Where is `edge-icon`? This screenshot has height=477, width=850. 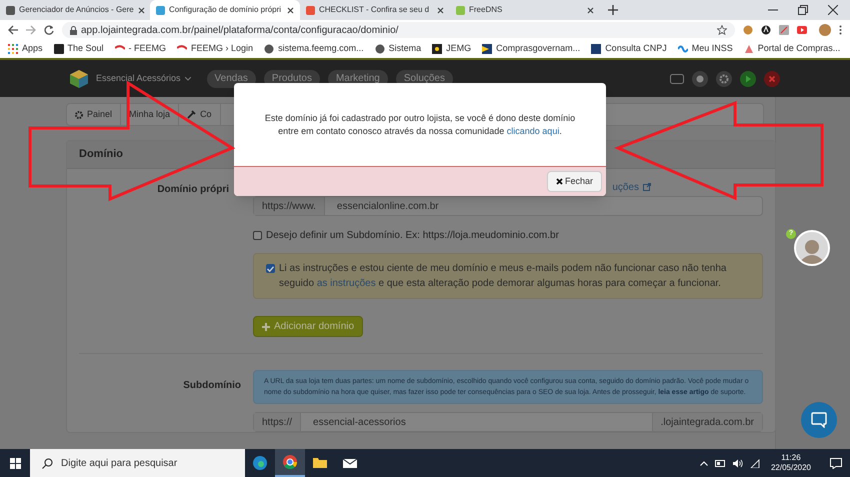 edge-icon is located at coordinates (260, 463).